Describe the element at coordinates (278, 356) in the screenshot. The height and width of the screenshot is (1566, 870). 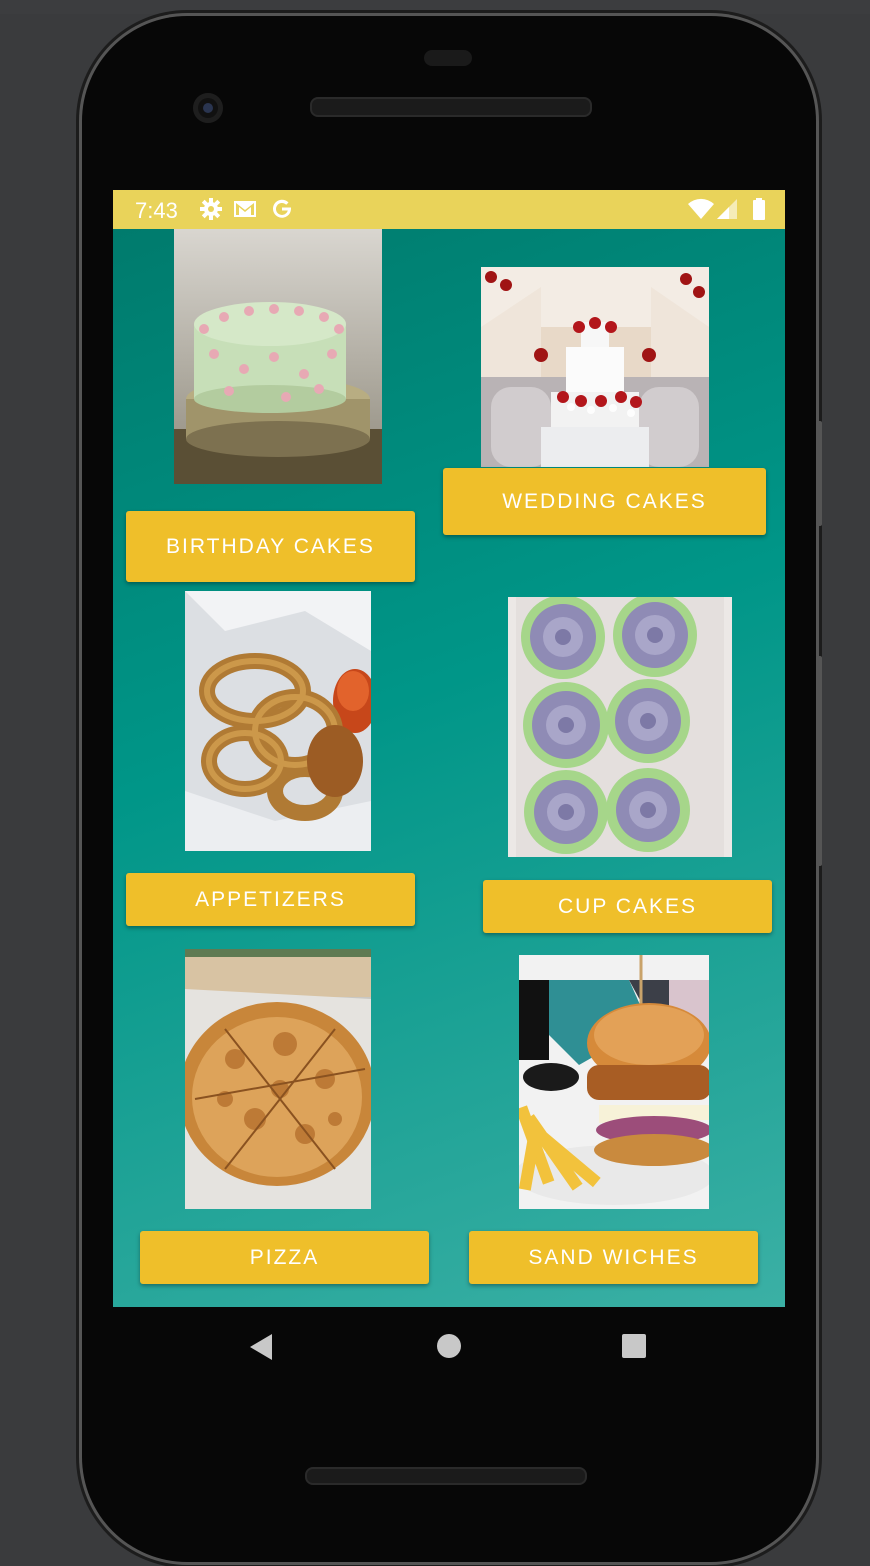
I see `birthday-cake-image` at that location.